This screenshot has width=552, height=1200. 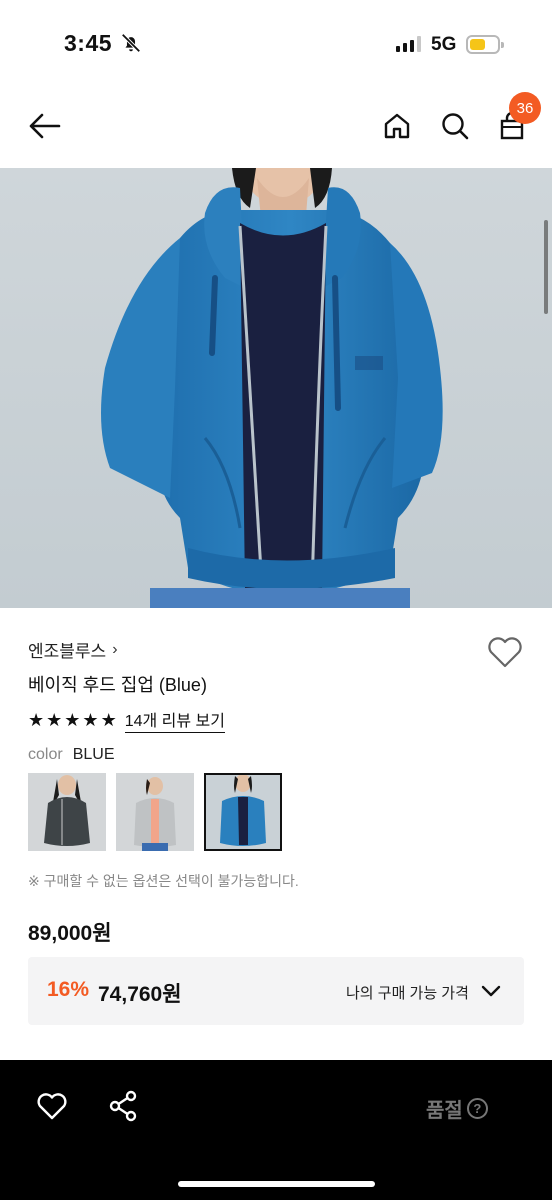 What do you see at coordinates (115, 649) in the screenshot?
I see `chevron-right-icon: ›` at bounding box center [115, 649].